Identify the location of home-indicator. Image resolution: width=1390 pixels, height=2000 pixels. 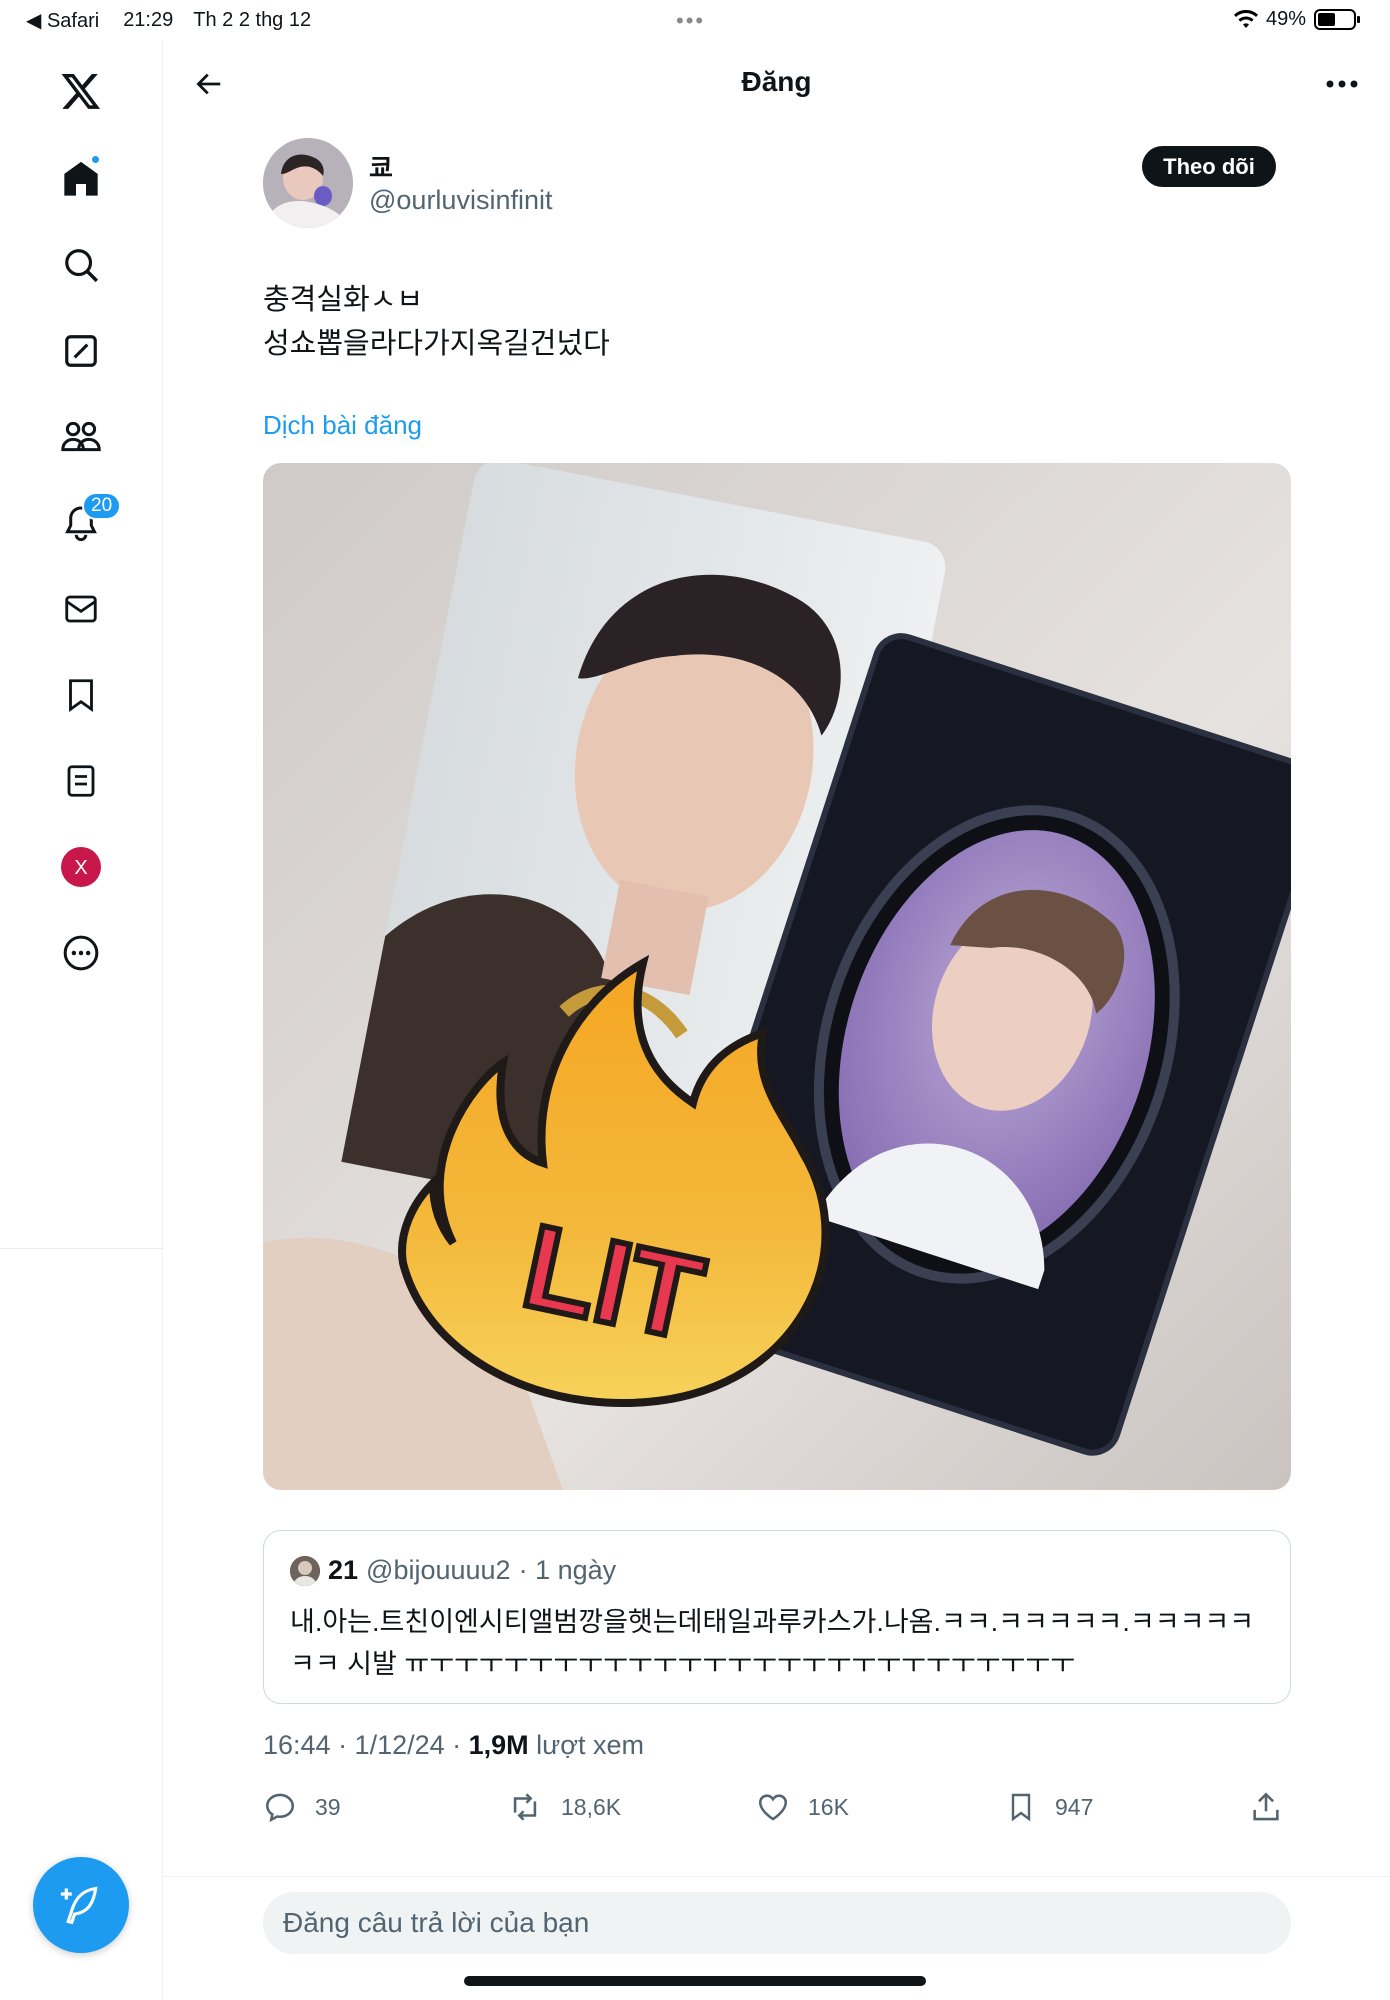
(695, 1981).